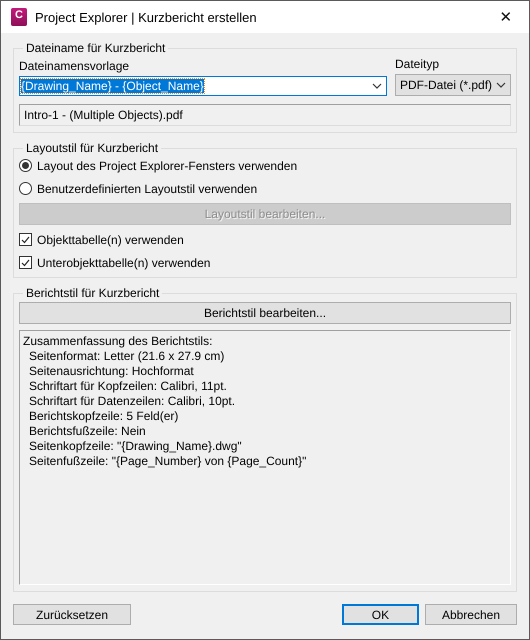 This screenshot has height=640, width=530. What do you see at coordinates (453, 85) in the screenshot?
I see `filetype-dropdown: PDF-Datei (*.pdf)` at bounding box center [453, 85].